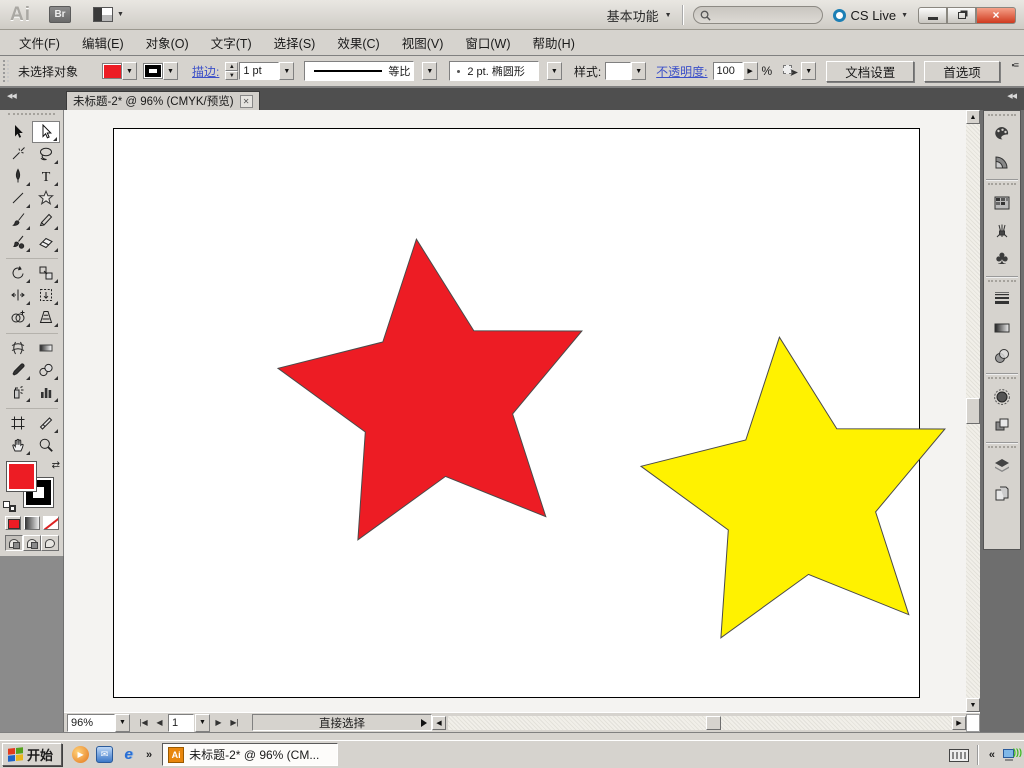 This screenshot has height=768, width=1024. What do you see at coordinates (12, 96) in the screenshot?
I see `toolbar-collapse-icon: ◀◀` at bounding box center [12, 96].